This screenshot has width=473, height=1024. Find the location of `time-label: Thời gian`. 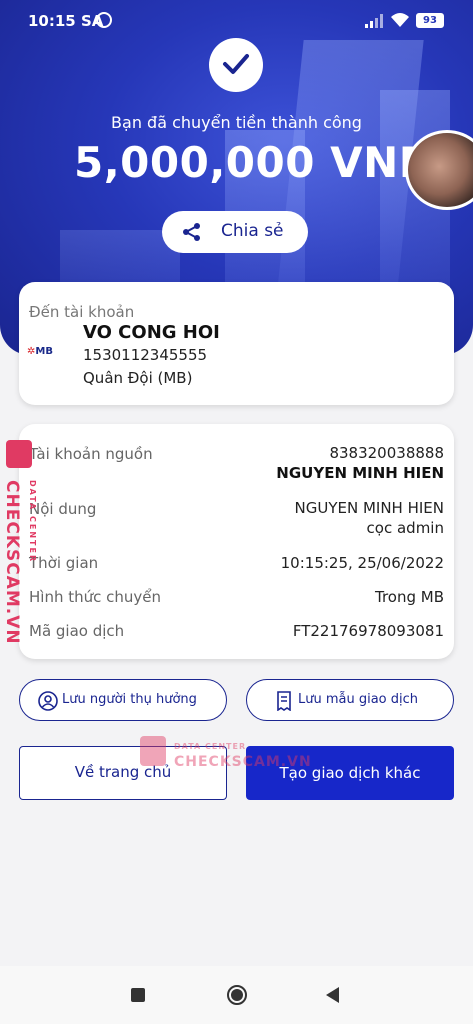

time-label: Thời gian is located at coordinates (64, 563).